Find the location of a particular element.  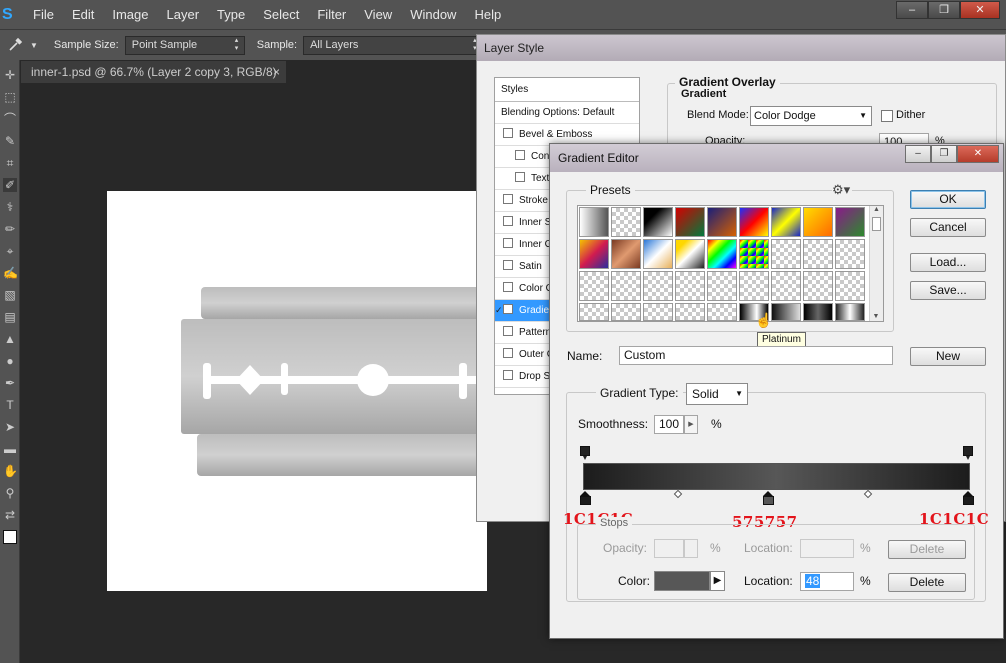

menu-view: View is located at coordinates (378, 14).